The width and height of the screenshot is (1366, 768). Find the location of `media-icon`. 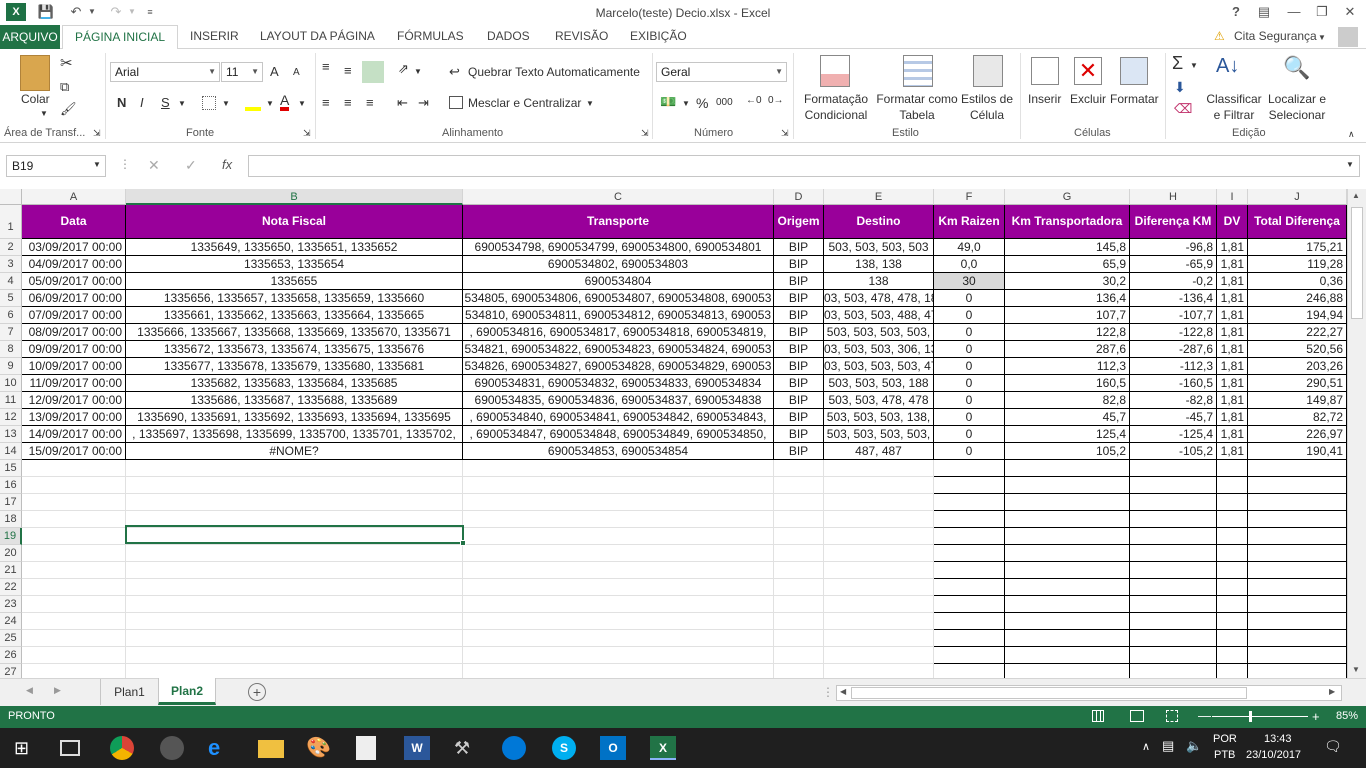

media-icon is located at coordinates (514, 748).